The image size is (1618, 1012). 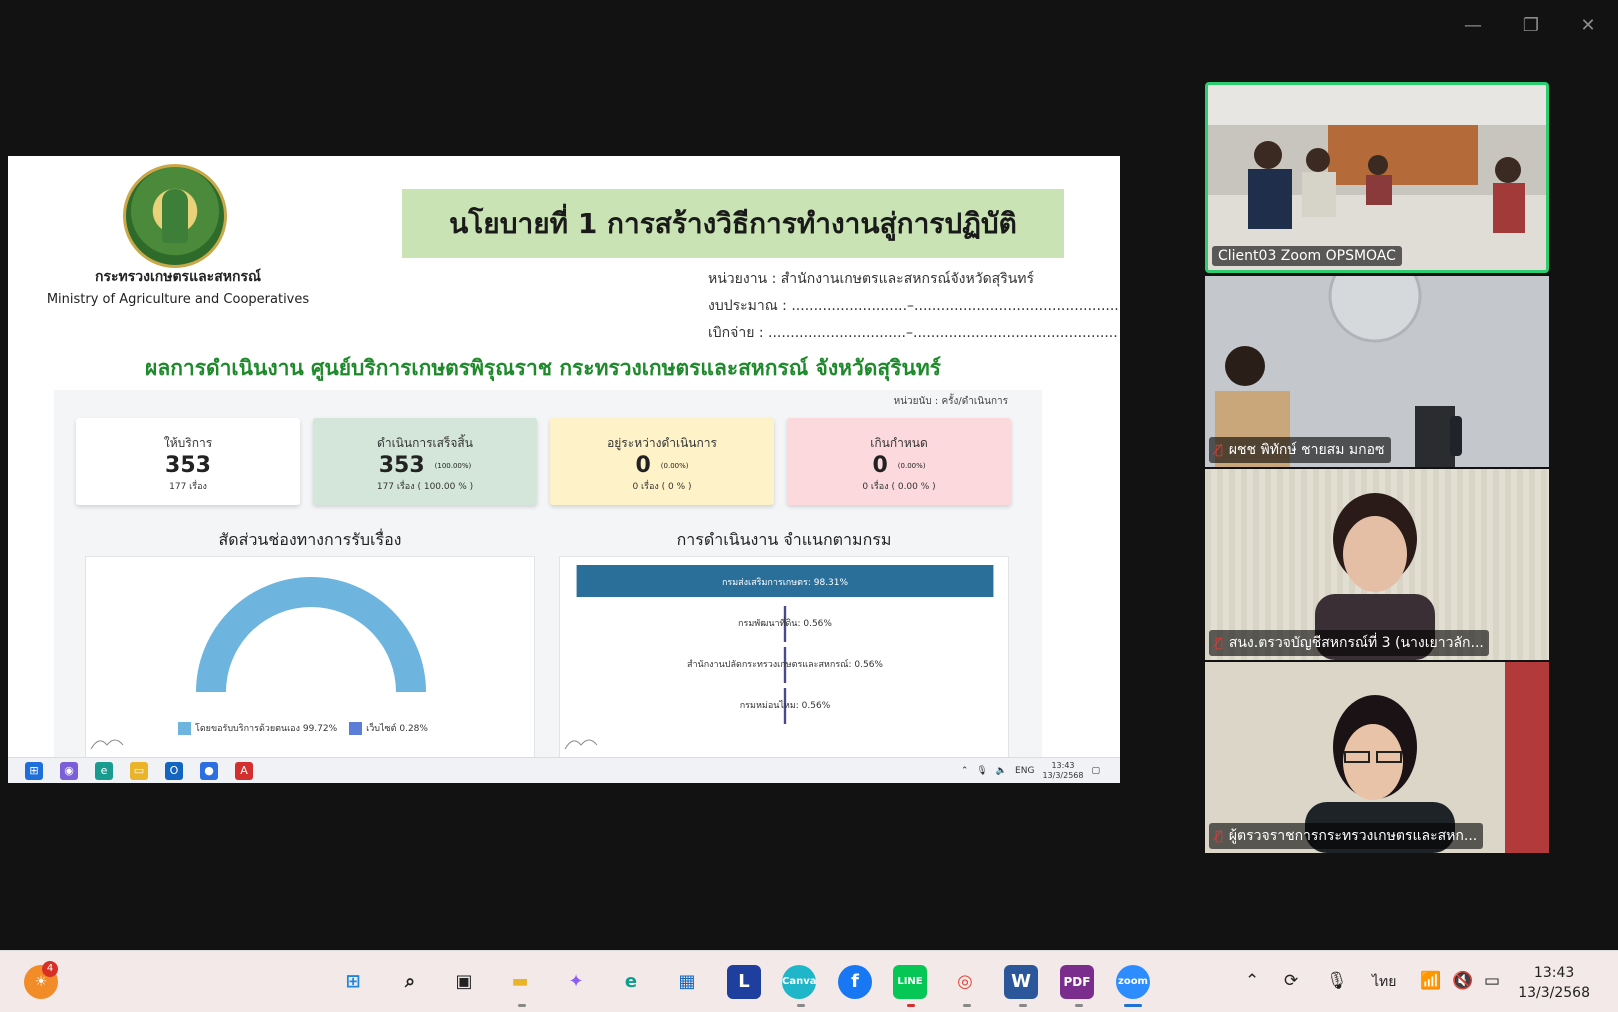 What do you see at coordinates (1291, 981) in the screenshot?
I see `sync-icon: ⟳` at bounding box center [1291, 981].